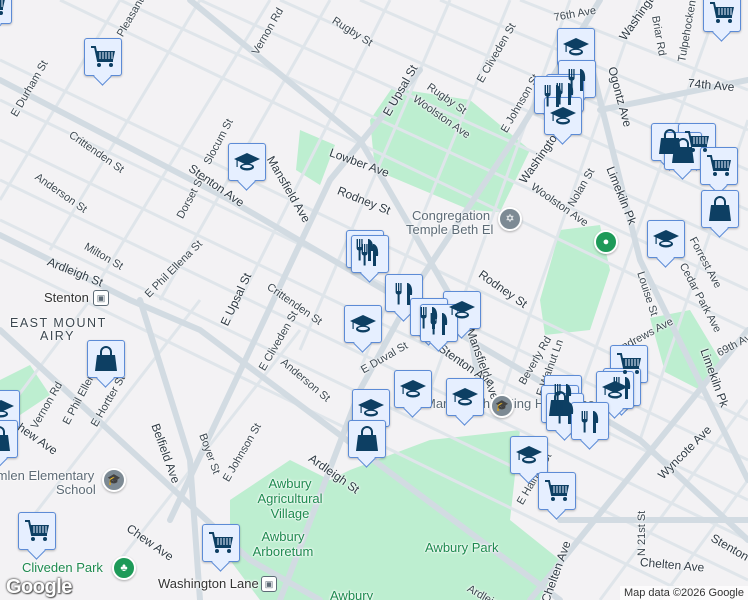 The height and width of the screenshot is (600, 748). Describe the element at coordinates (449, 229) in the screenshot. I see `temple-label: Temple Beth El` at that location.